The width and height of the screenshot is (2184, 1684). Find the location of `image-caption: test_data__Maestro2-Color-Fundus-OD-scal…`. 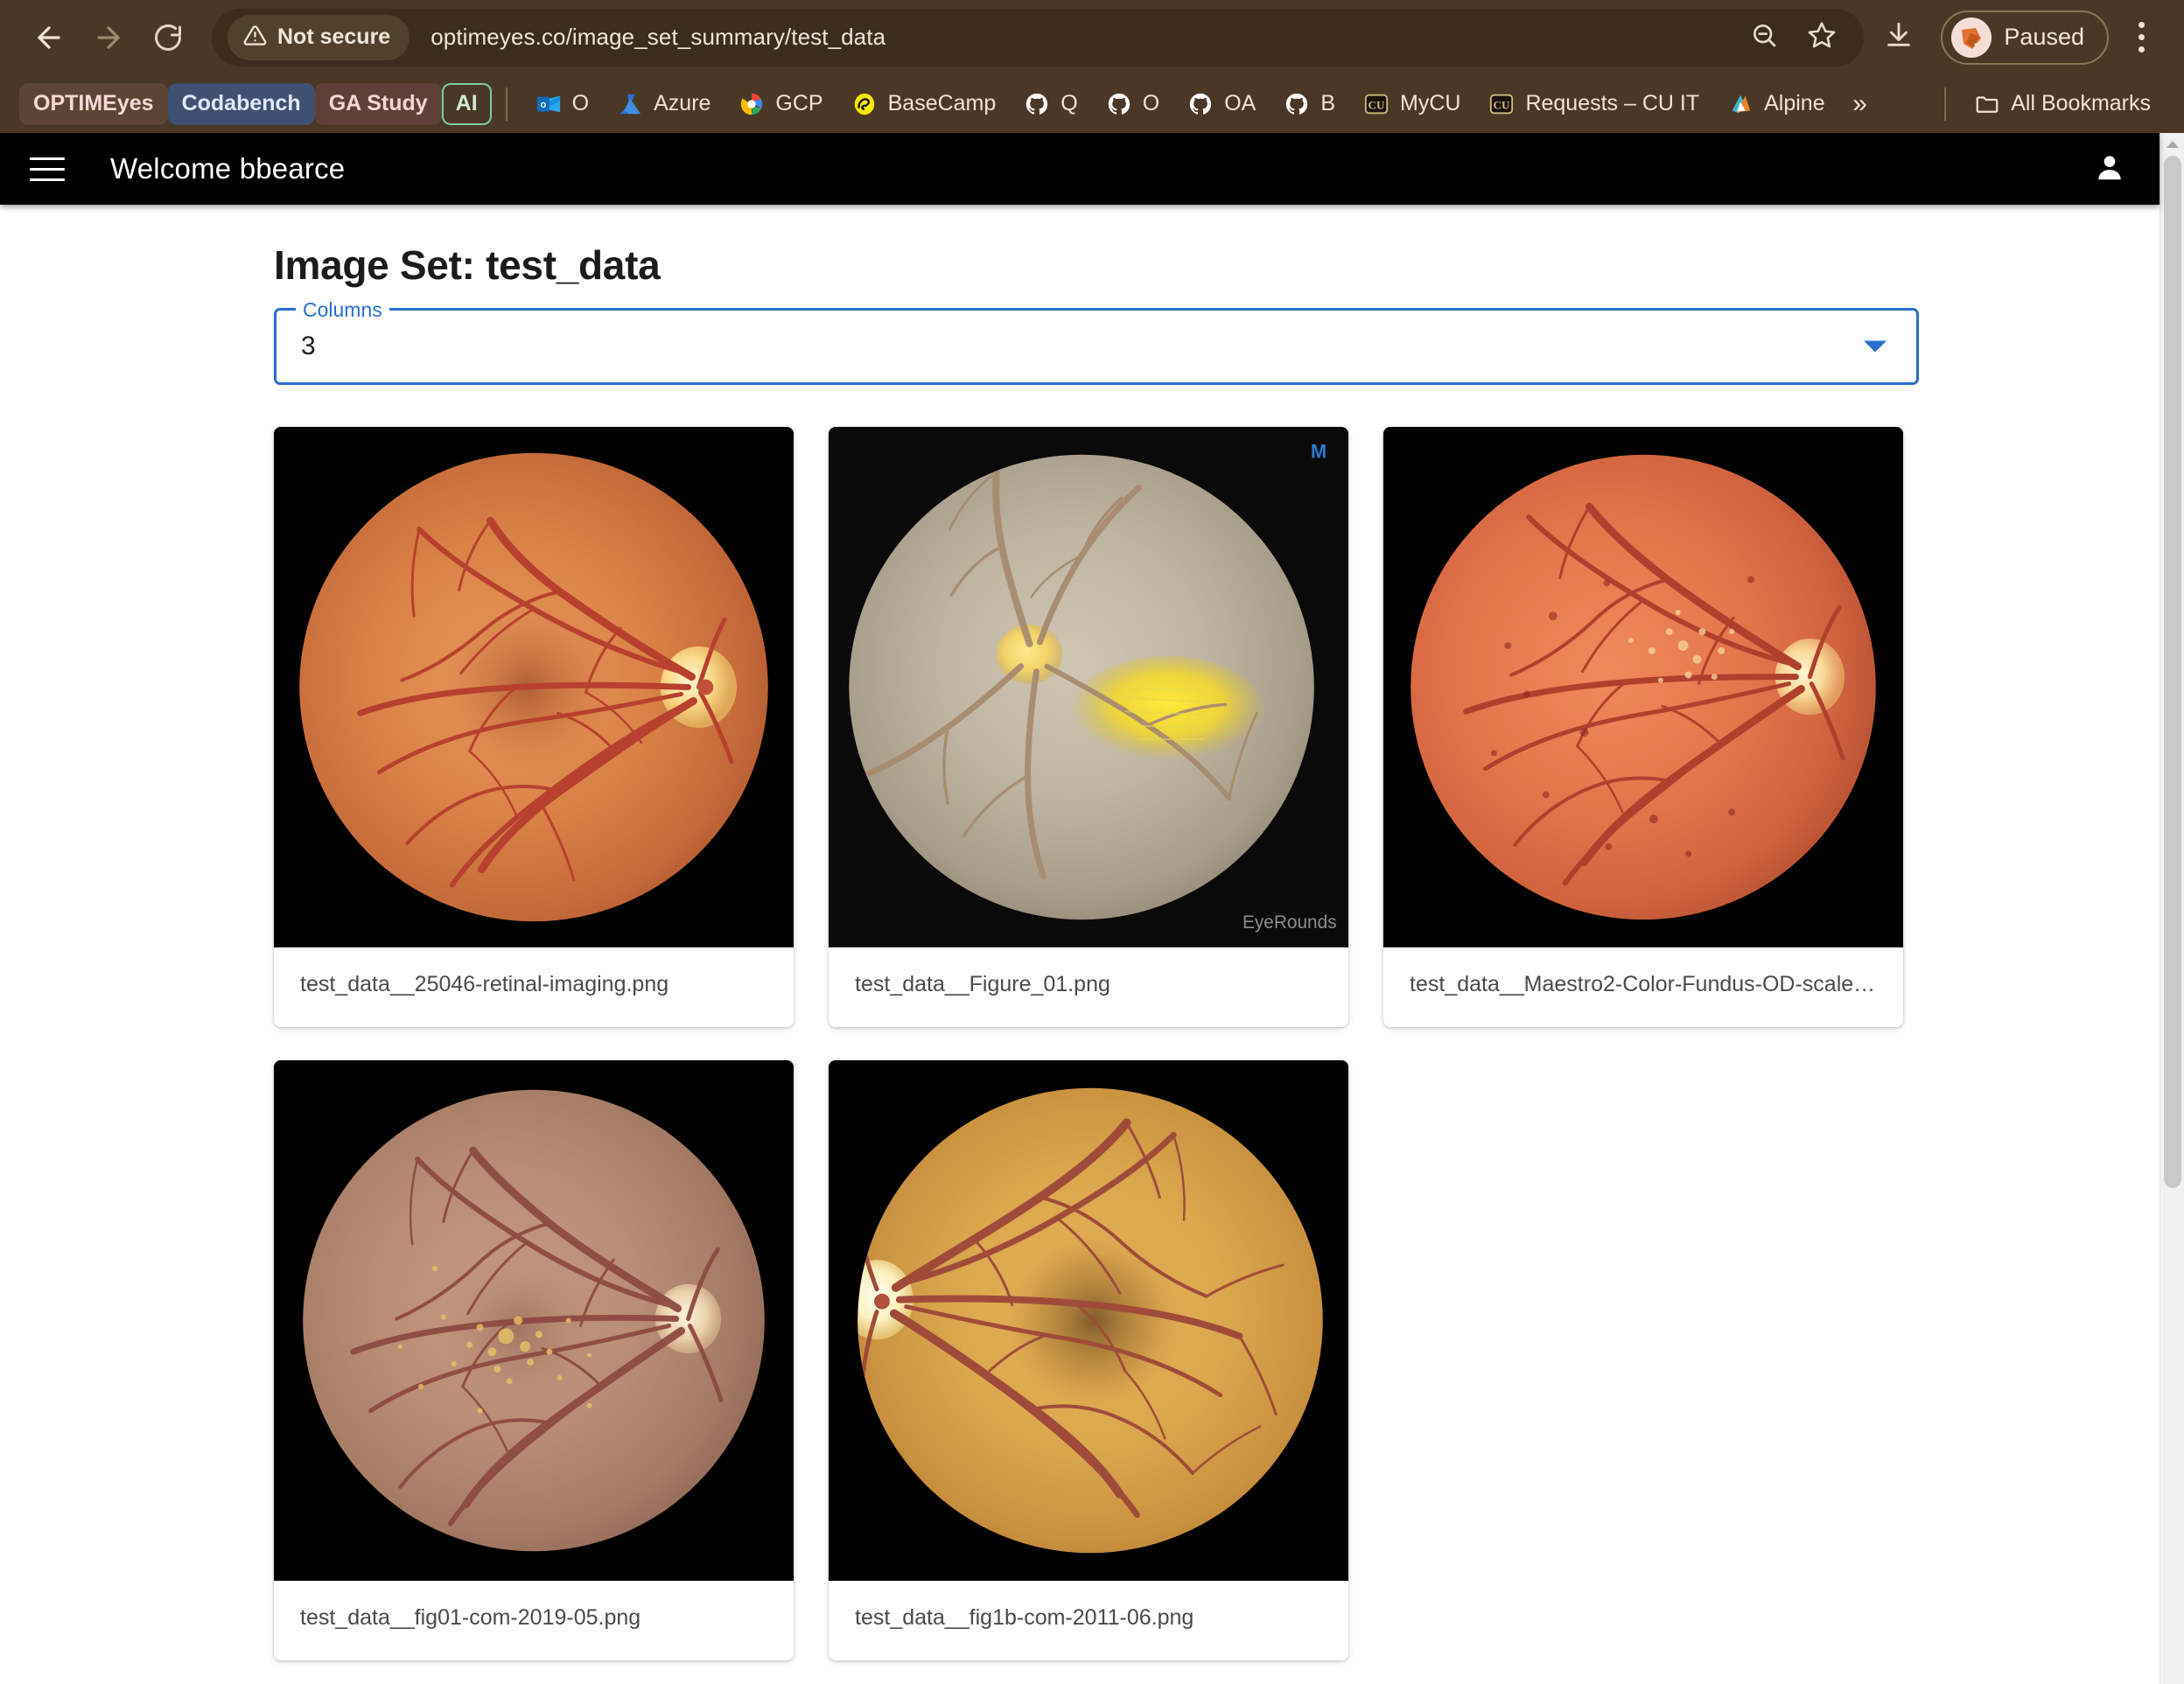

image-caption: test_data__Maestro2-Color-Fundus-OD-scal… is located at coordinates (1656, 984).